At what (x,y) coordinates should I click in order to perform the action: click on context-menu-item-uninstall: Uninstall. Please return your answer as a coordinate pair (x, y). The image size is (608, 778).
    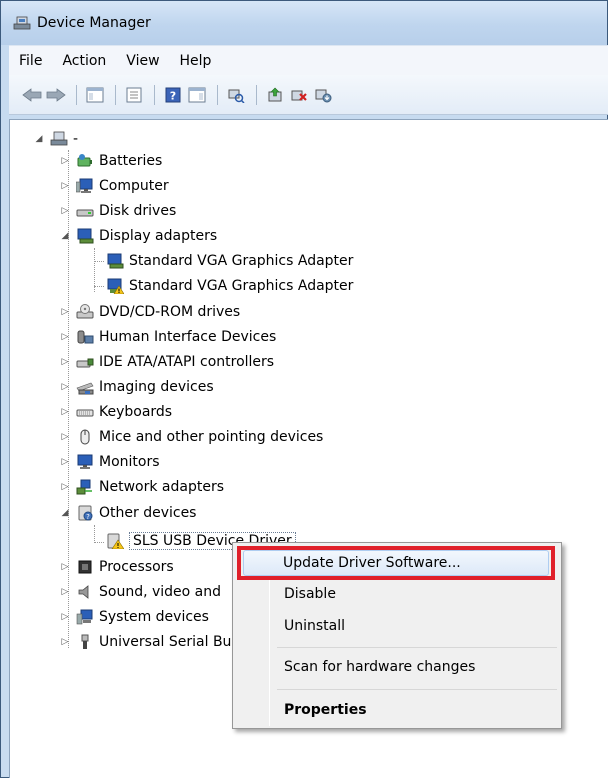
    Looking at the image, I should click on (397, 626).